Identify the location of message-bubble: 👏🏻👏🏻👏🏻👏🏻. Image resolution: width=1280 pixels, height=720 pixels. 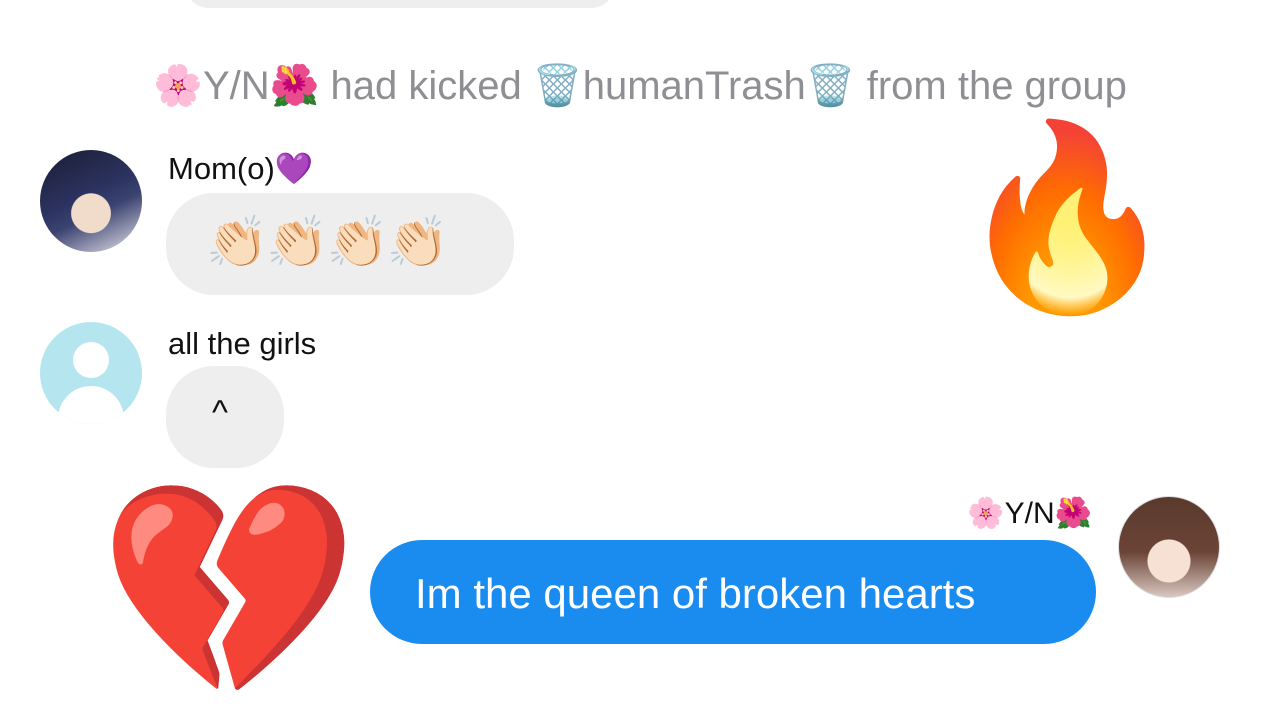
(340, 244).